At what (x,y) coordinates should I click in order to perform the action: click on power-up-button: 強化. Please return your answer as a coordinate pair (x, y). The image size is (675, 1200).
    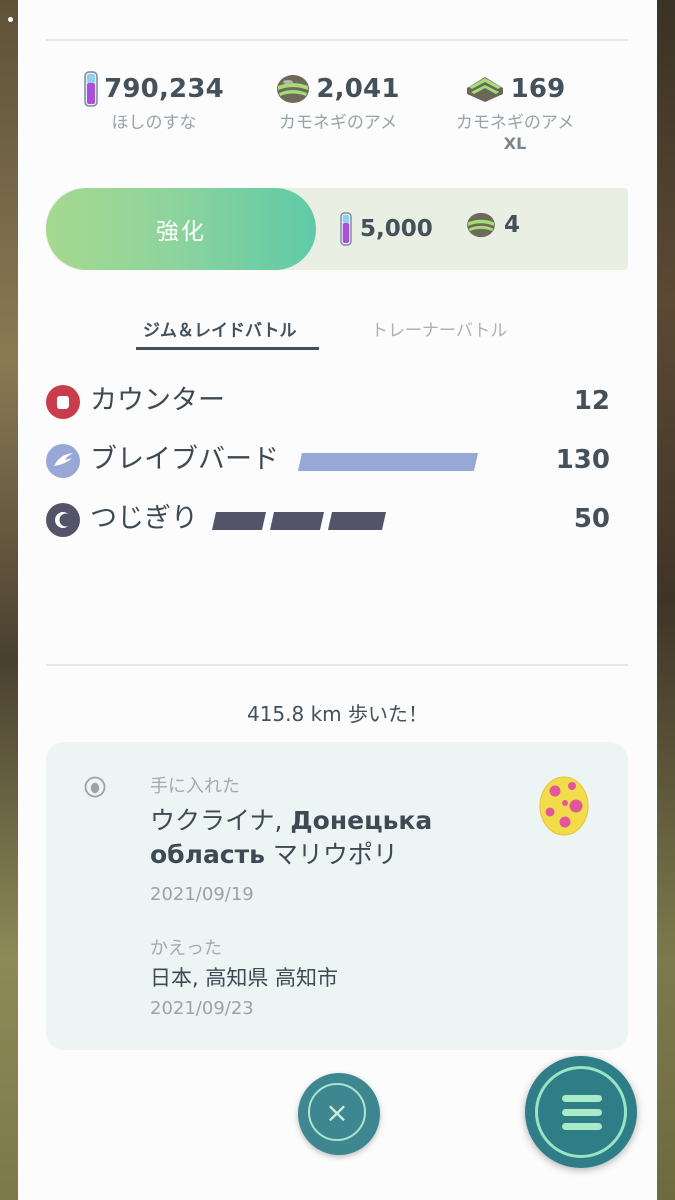
    Looking at the image, I should click on (181, 229).